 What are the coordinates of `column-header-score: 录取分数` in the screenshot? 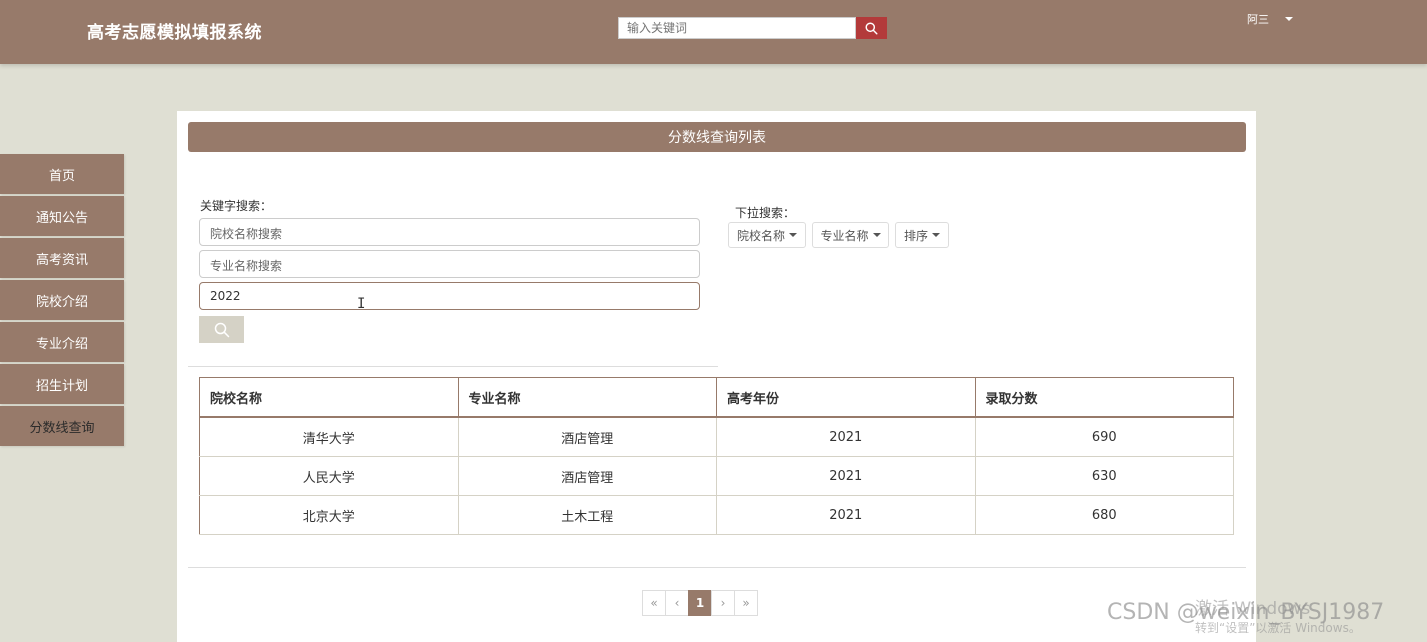 It's located at (1104, 397).